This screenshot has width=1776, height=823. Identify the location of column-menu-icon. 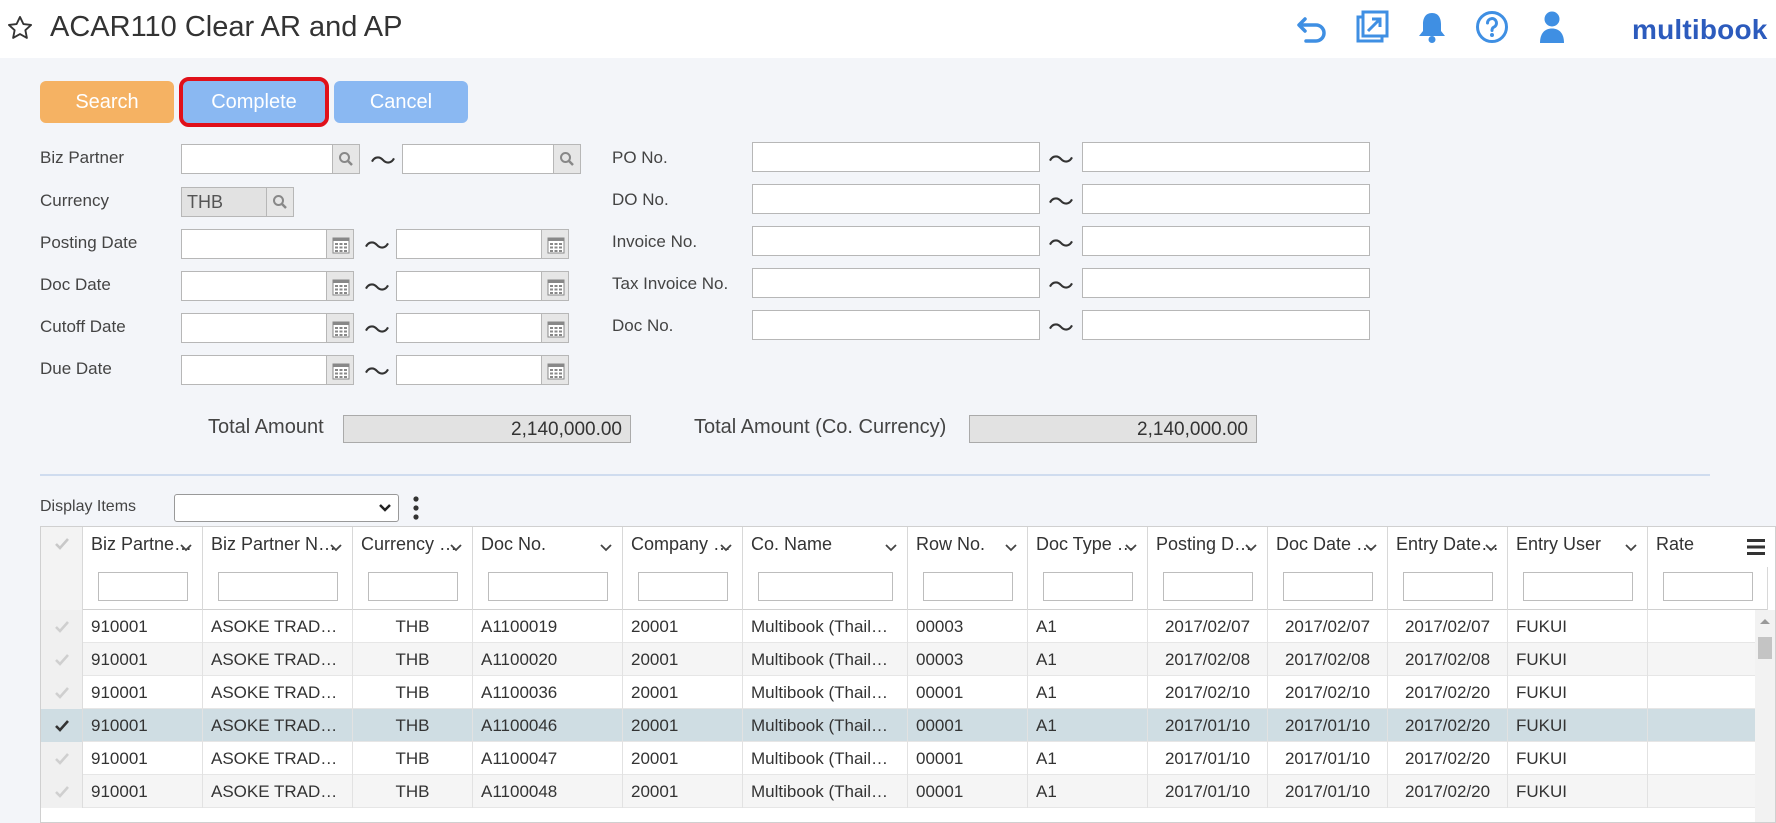
(1756, 547).